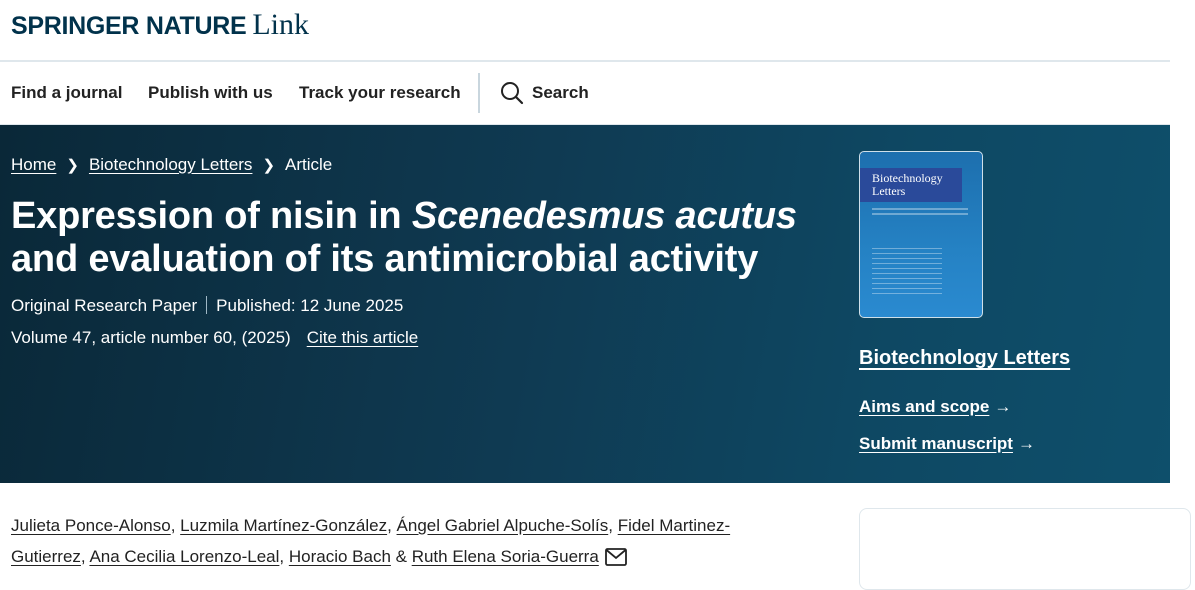  I want to click on submit-manuscript-label: Submit manuscript, so click(936, 443).